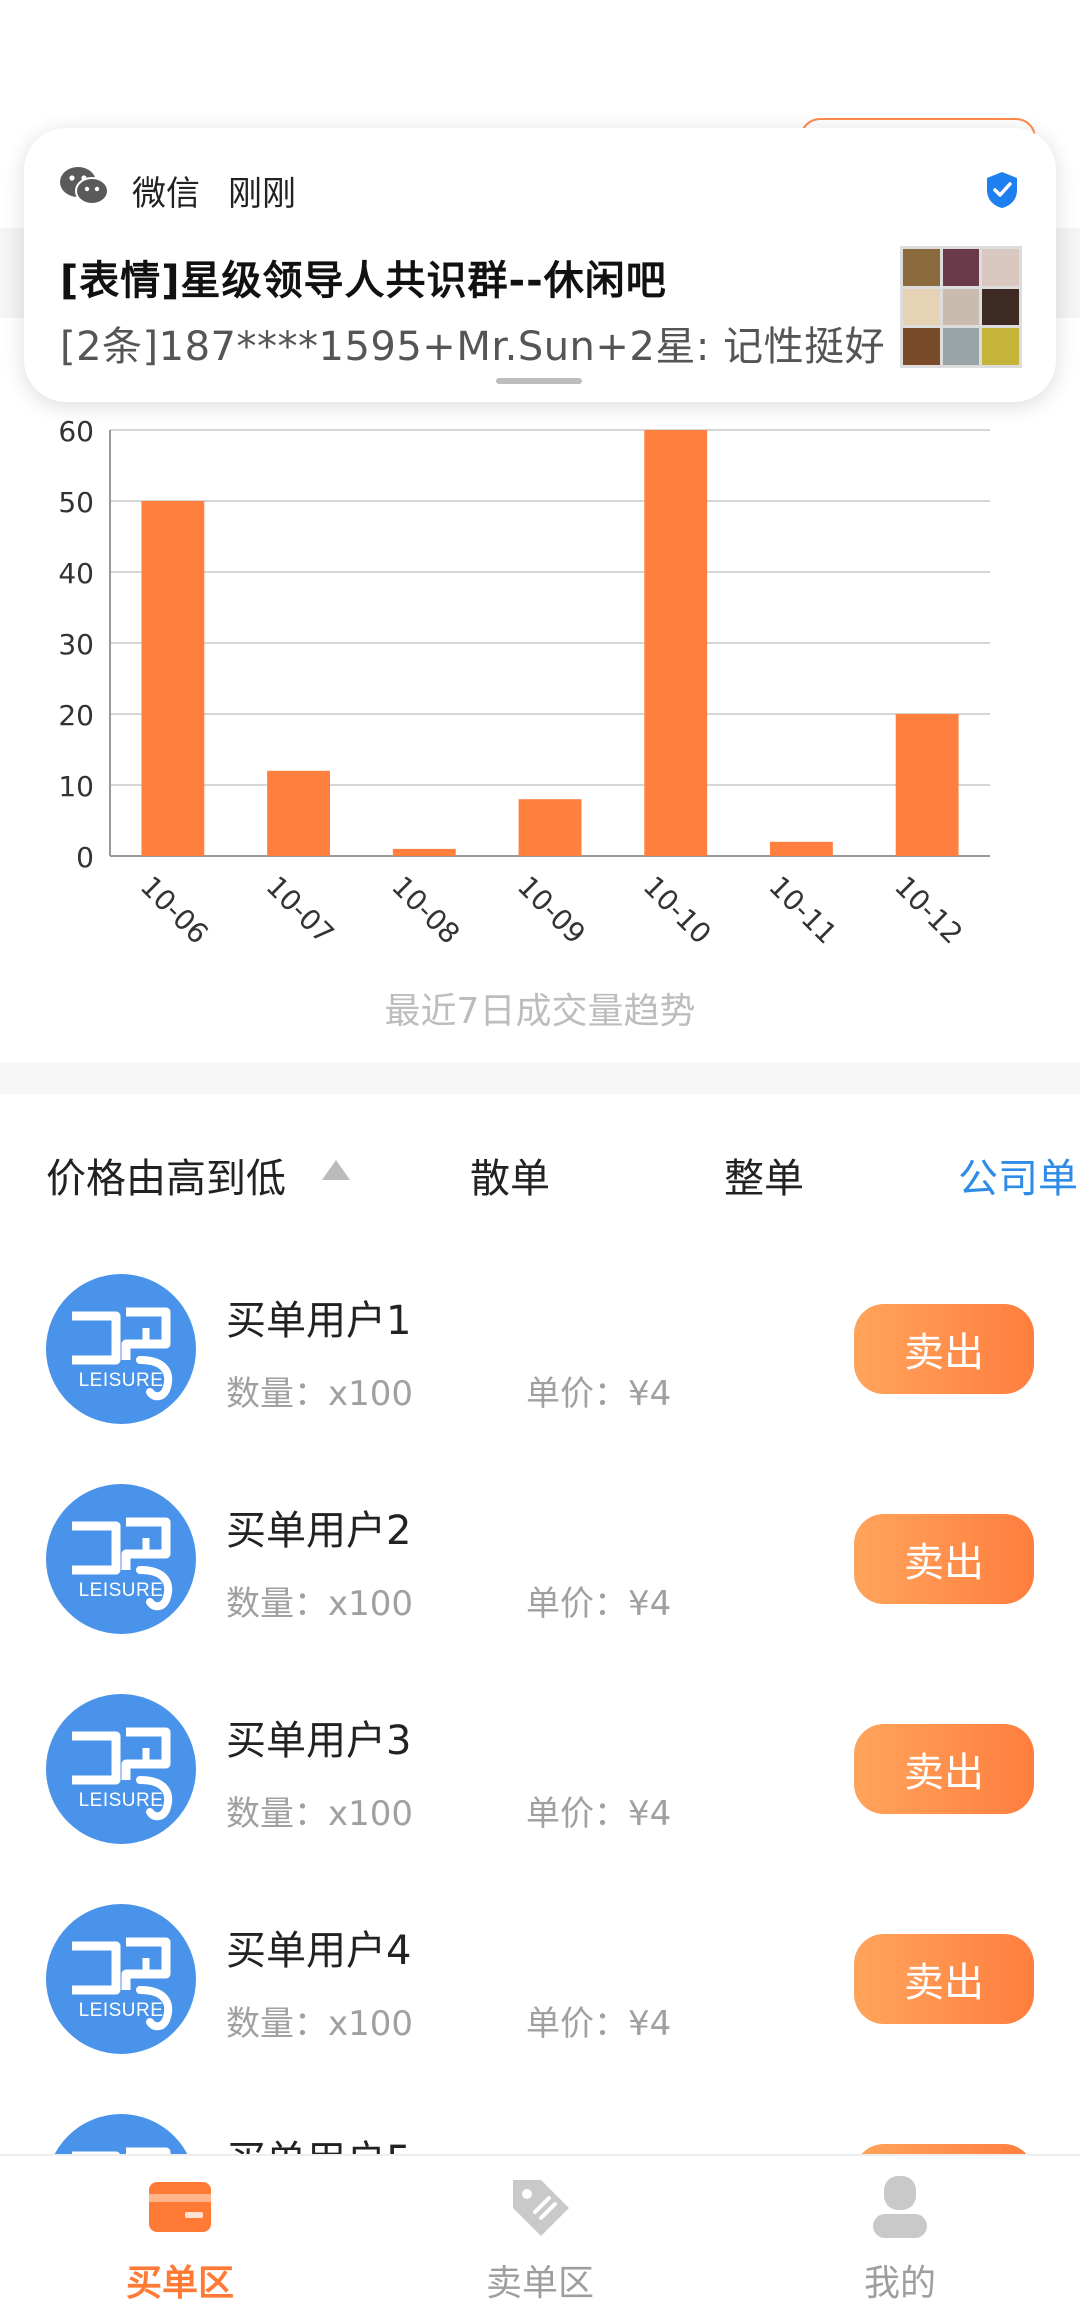 The width and height of the screenshot is (1080, 2310). Describe the element at coordinates (180, 2207) in the screenshot. I see `card-icon` at that location.